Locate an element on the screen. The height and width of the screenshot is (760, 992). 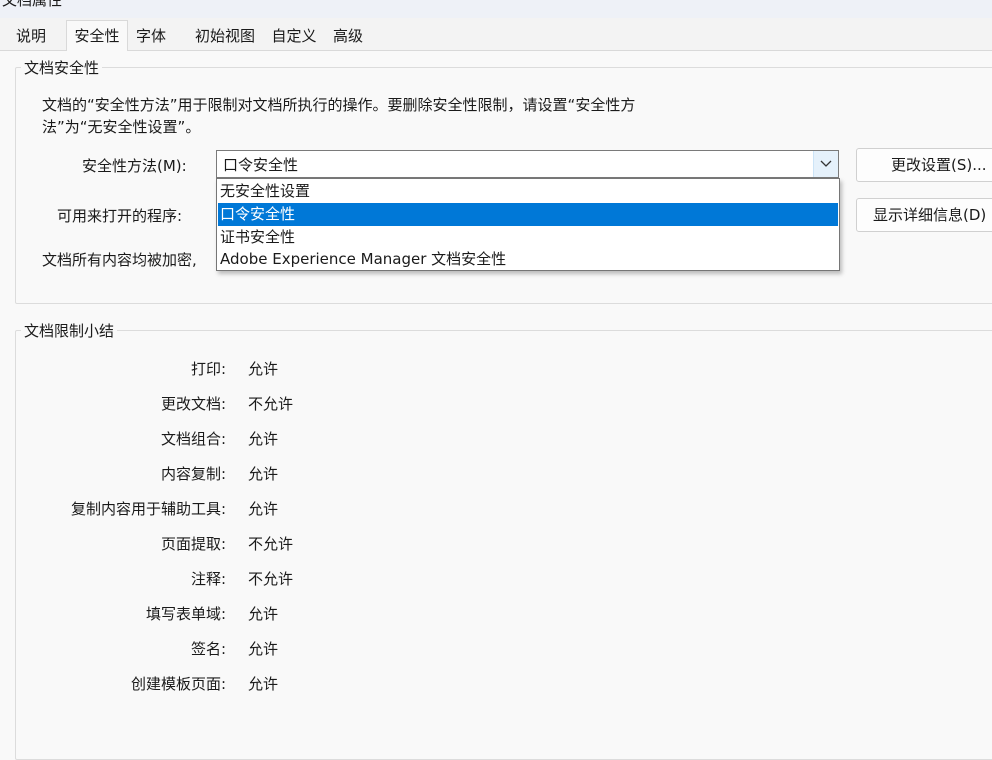
security-method-value: 口令安全性 is located at coordinates (261, 165).